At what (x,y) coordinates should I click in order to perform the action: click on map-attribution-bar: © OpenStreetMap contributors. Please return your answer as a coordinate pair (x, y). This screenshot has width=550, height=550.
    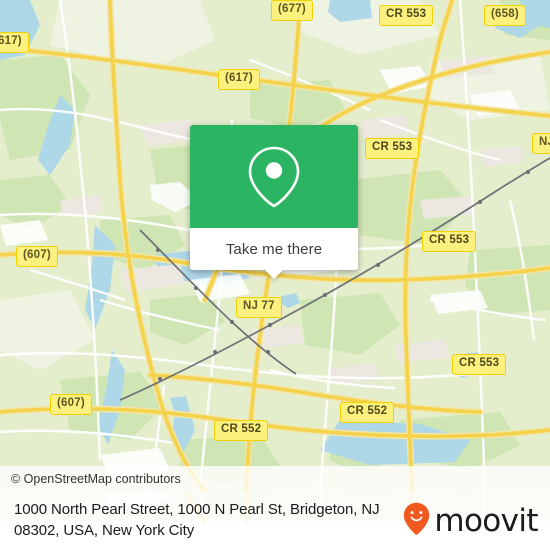
    Looking at the image, I should click on (275, 479).